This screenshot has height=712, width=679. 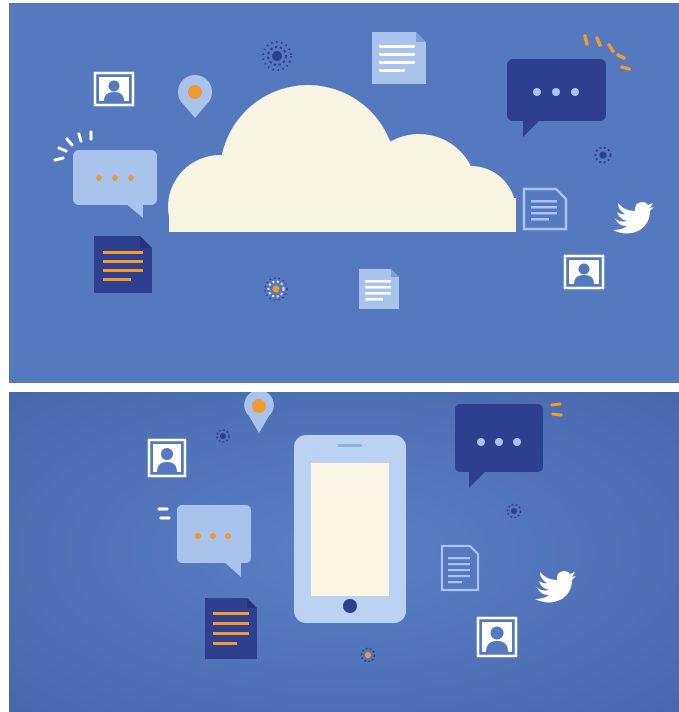 I want to click on cloud-base-cut, so click(x=349, y=262).